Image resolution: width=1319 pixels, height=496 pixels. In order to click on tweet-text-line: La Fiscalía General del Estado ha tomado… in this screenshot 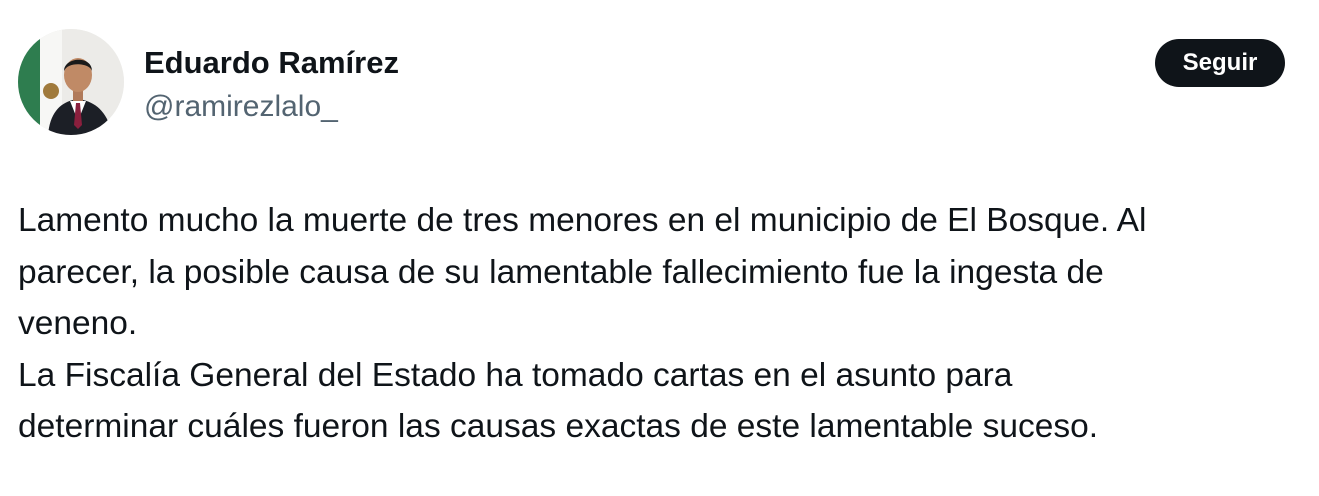, I will do `click(515, 375)`.